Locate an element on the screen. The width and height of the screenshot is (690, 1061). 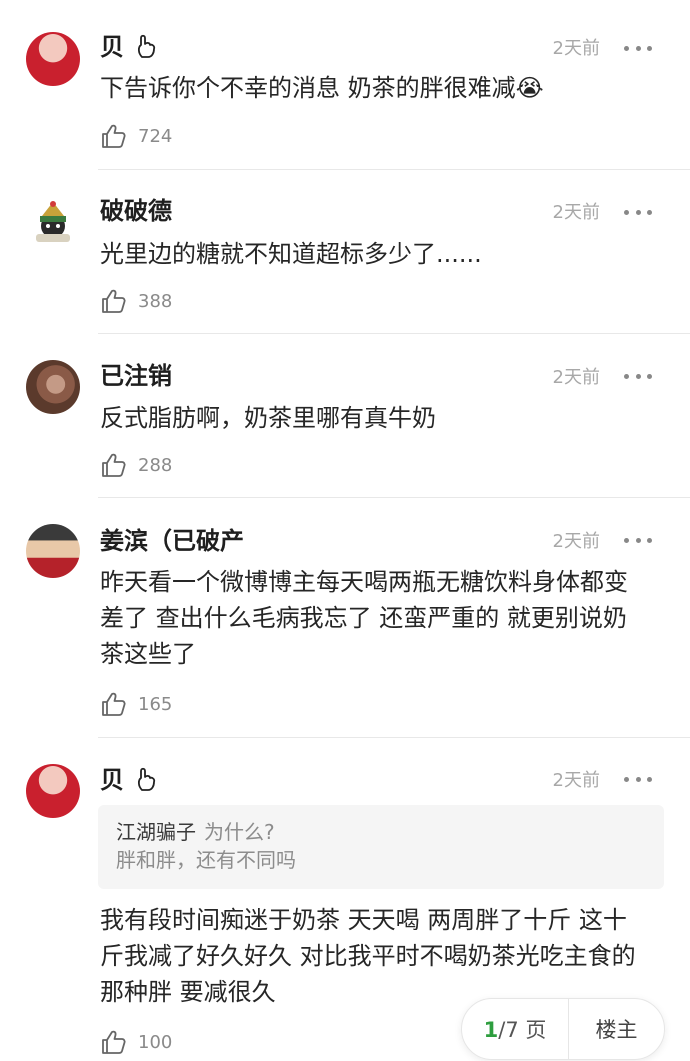
page-navigator: 1/7 页 楼主 is located at coordinates (563, 1029).